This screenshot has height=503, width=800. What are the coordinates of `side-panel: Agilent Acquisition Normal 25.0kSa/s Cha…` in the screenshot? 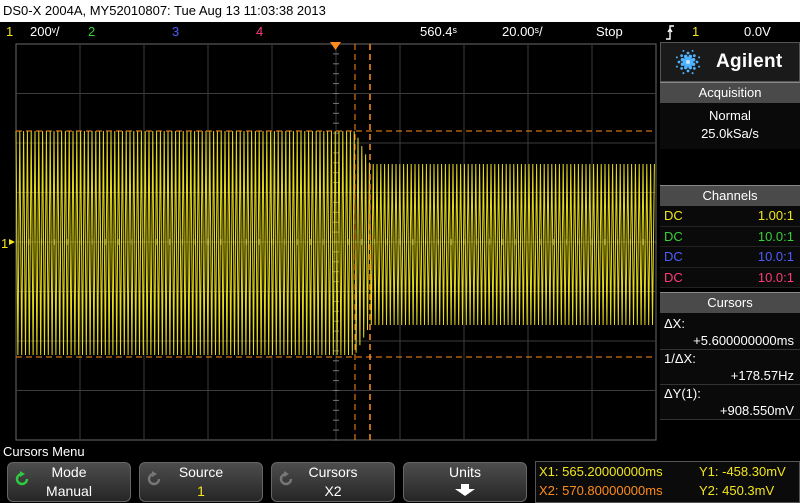 It's located at (730, 242).